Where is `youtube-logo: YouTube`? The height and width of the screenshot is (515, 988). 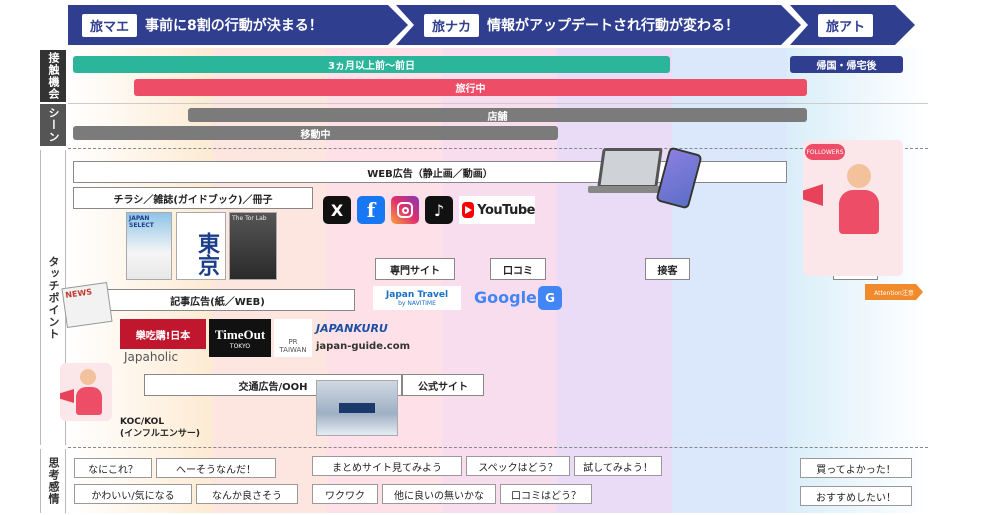 youtube-logo: YouTube is located at coordinates (497, 210).